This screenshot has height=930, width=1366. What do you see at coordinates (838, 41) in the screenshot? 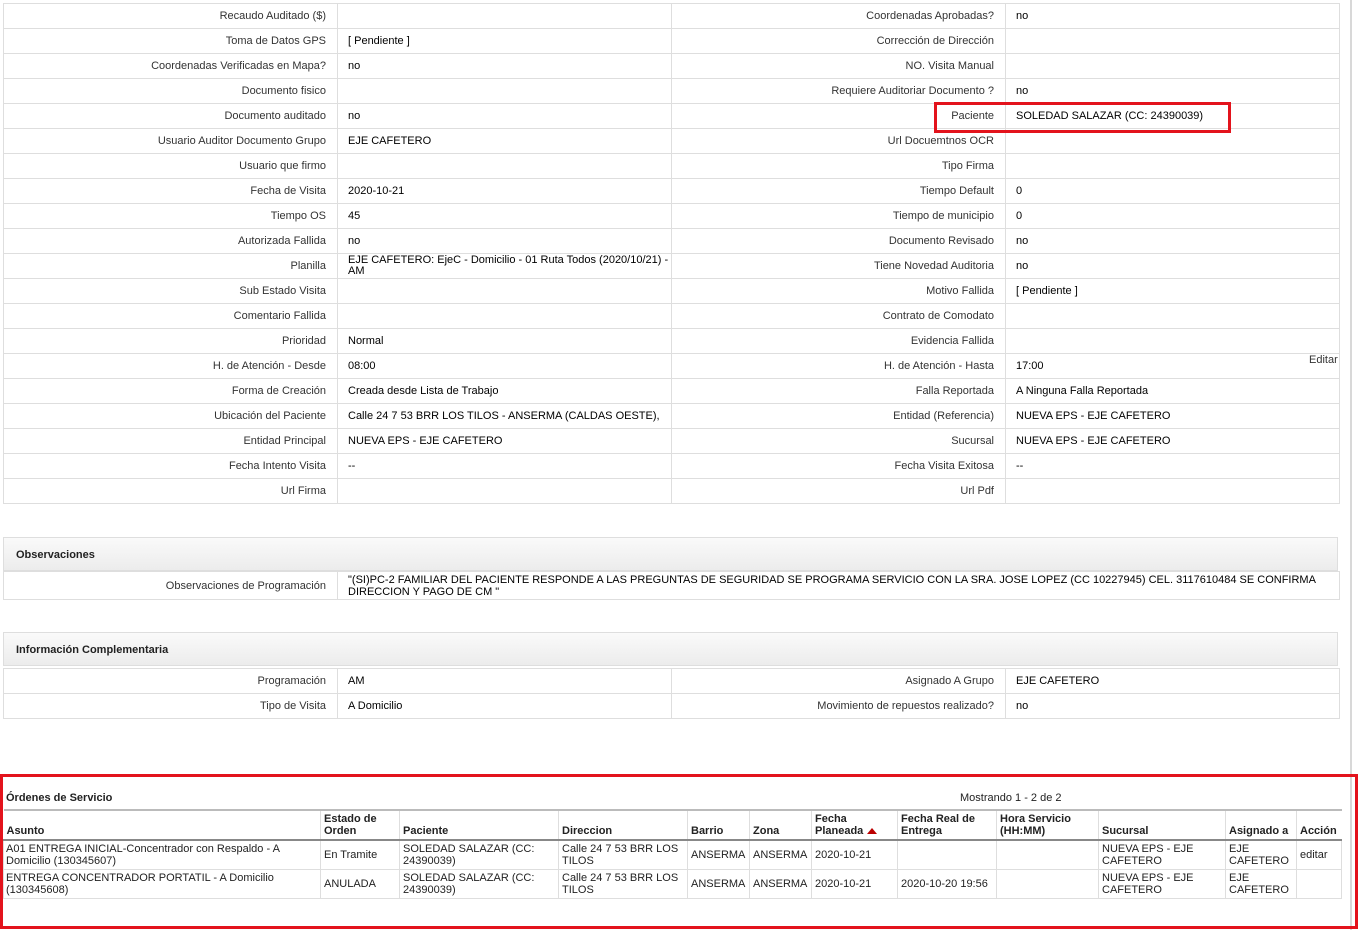
I see `correccion-de-direccion-label: Corrección de Dirección` at bounding box center [838, 41].